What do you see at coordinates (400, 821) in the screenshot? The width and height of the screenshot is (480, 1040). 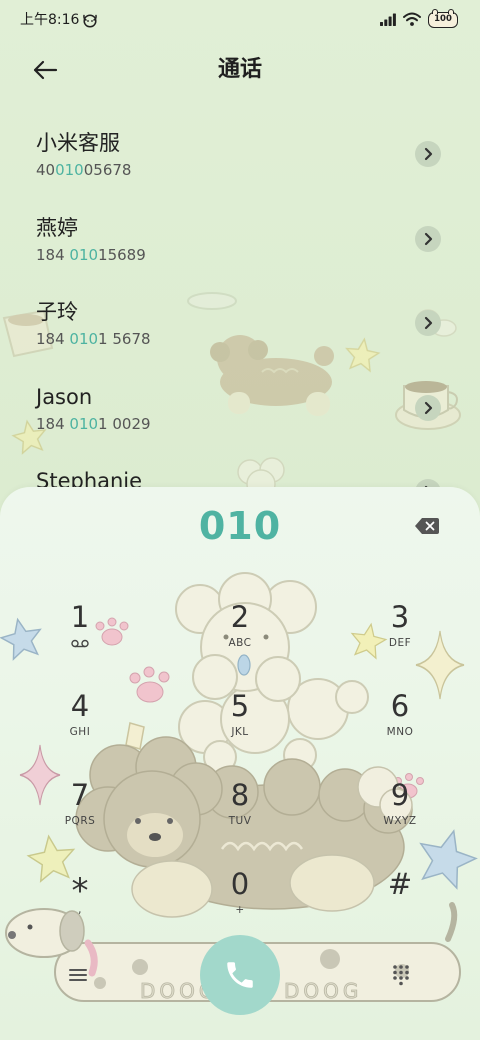 I see `key-letters: WXYZ` at bounding box center [400, 821].